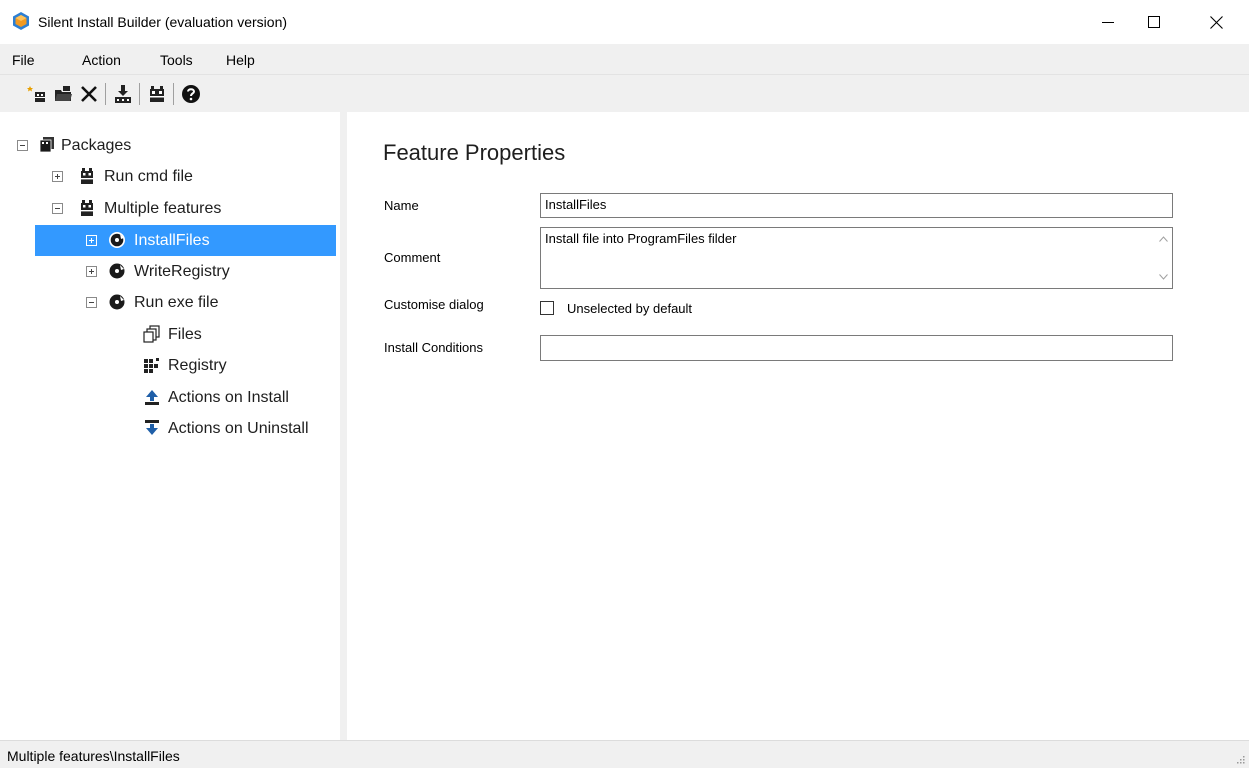  I want to click on maximize-button, so click(1154, 22).